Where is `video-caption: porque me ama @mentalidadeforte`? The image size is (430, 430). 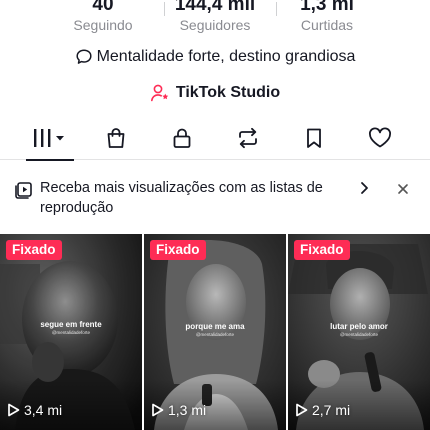 video-caption: porque me ama @mentalidadeforte is located at coordinates (215, 329).